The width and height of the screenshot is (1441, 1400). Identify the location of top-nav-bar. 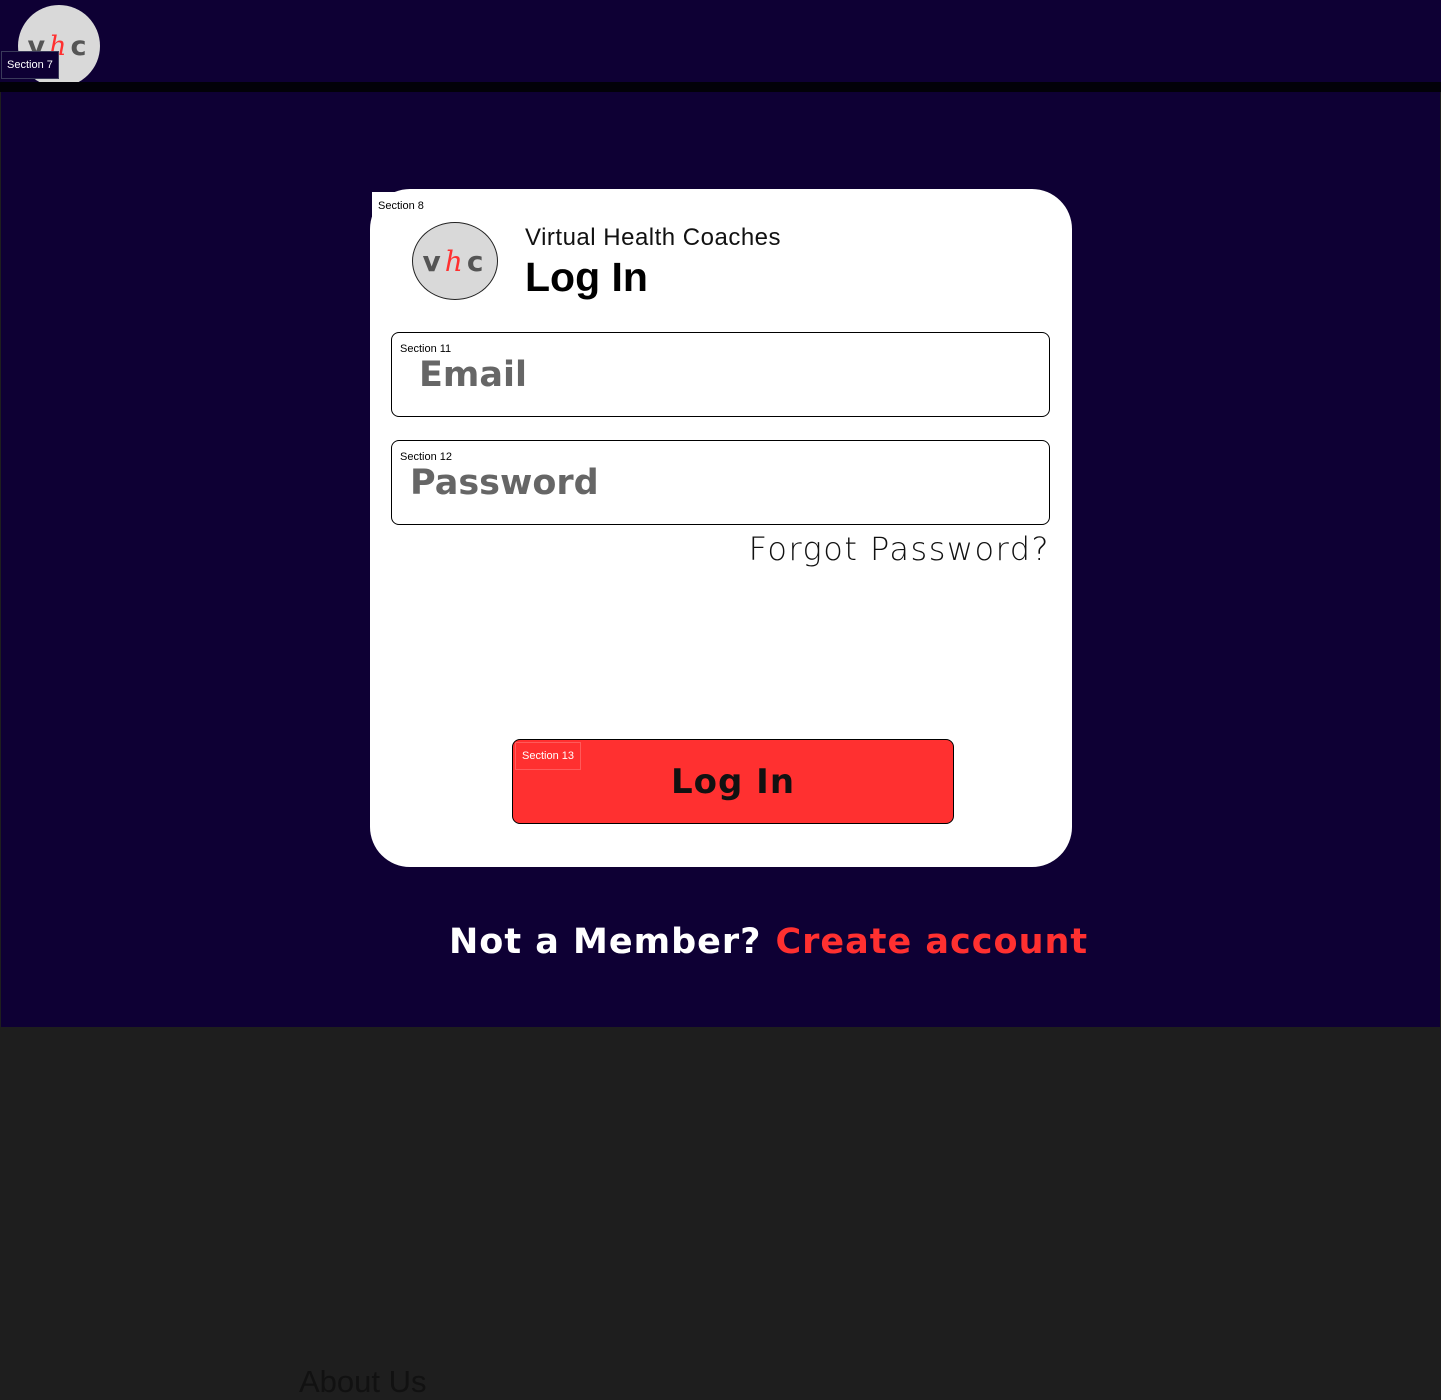
(720, 41).